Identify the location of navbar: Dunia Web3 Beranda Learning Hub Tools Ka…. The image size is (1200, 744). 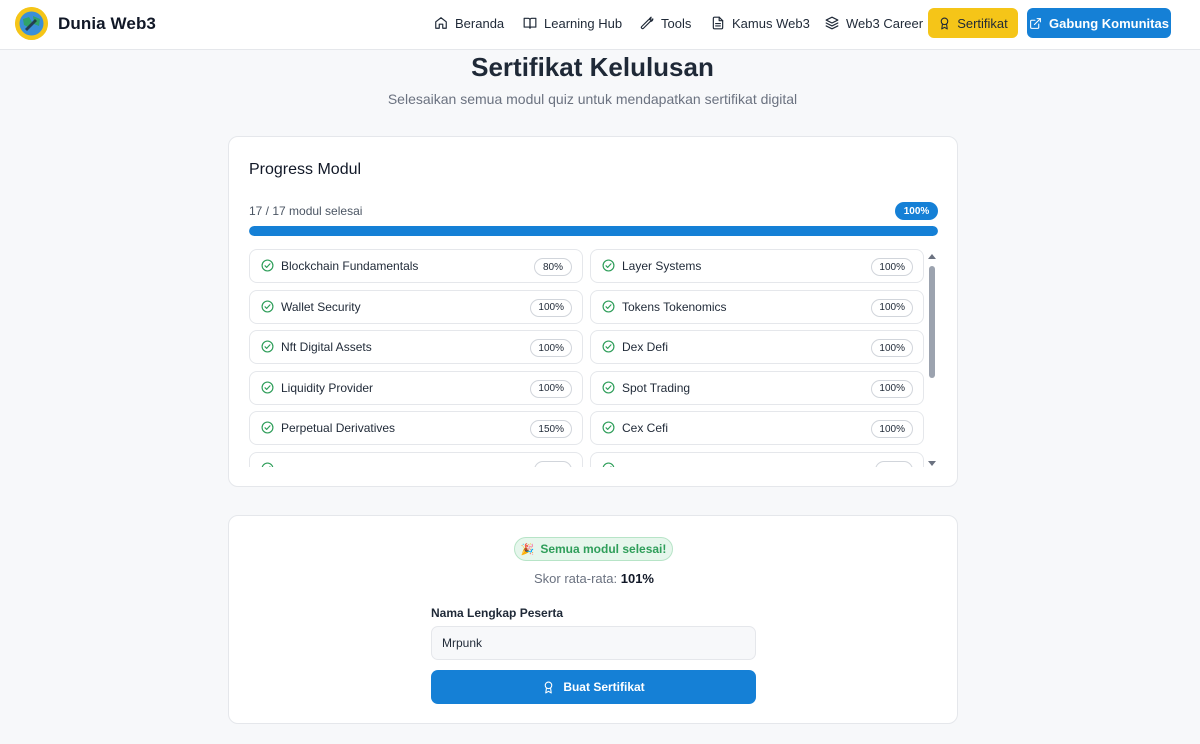
(600, 25).